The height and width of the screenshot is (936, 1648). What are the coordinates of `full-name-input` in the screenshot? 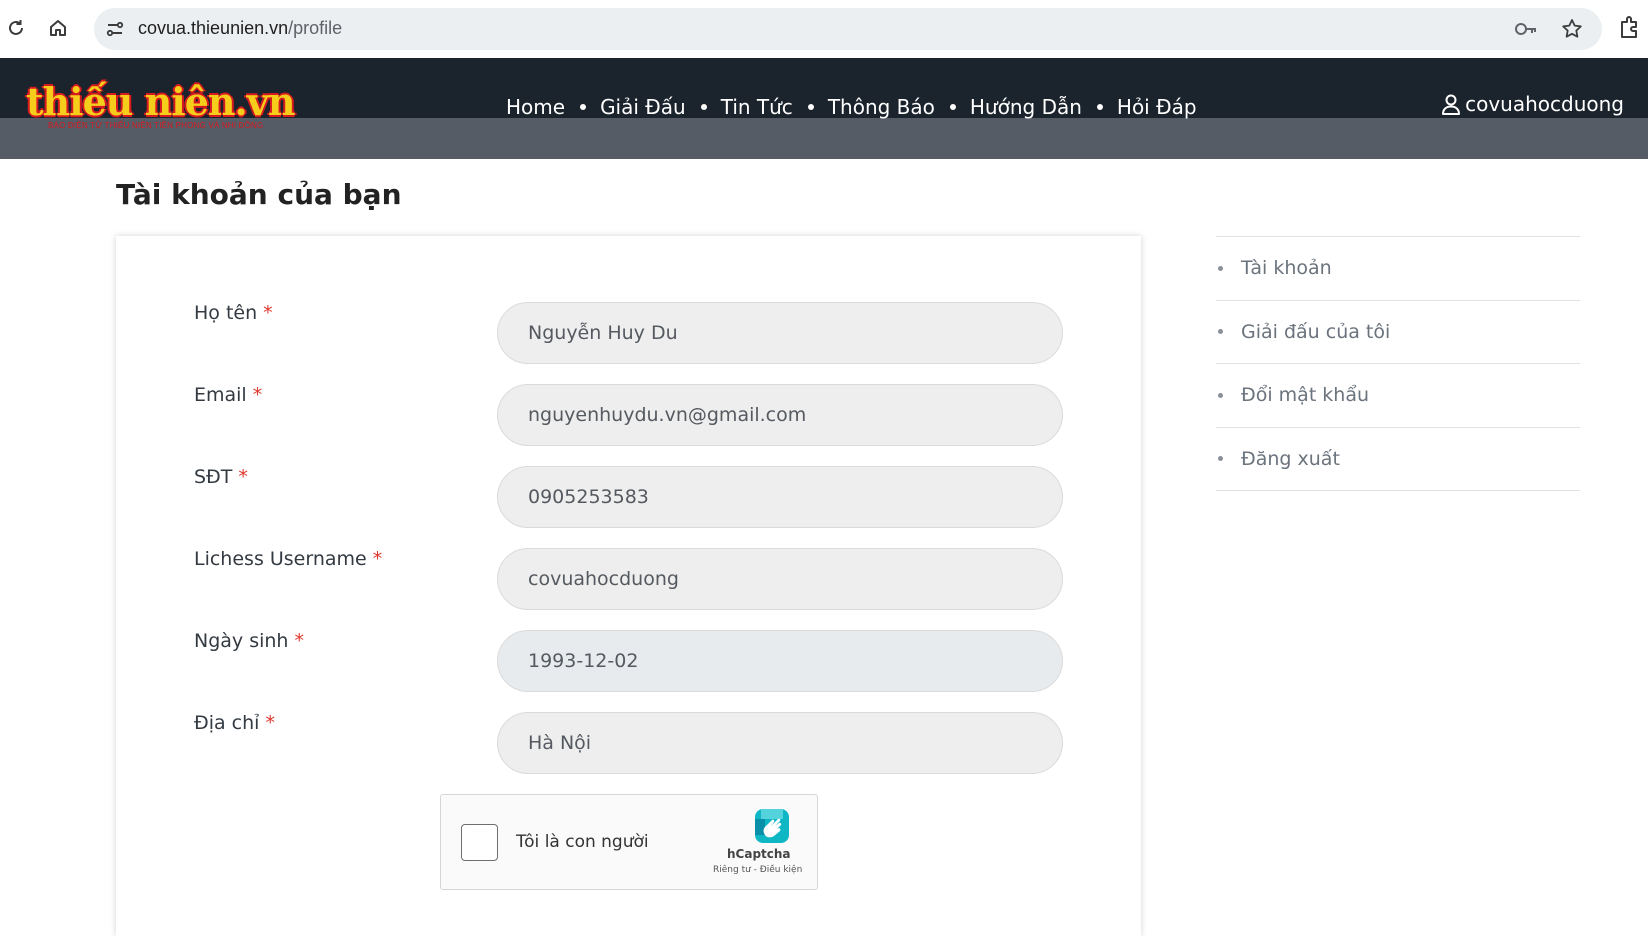 It's located at (780, 333).